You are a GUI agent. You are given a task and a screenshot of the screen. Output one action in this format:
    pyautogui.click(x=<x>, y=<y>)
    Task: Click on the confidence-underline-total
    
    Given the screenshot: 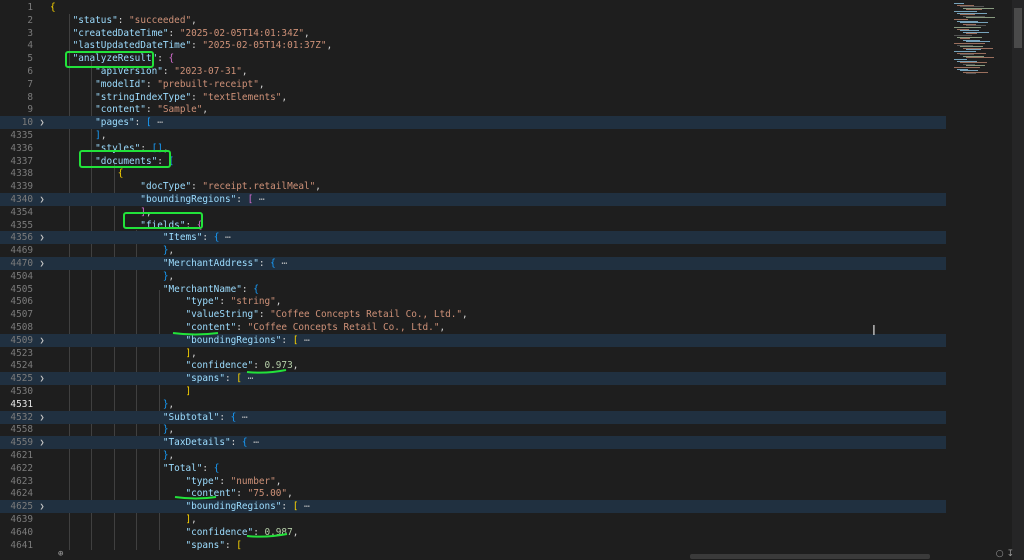 What is the action you would take?
    pyautogui.click(x=267, y=535)
    